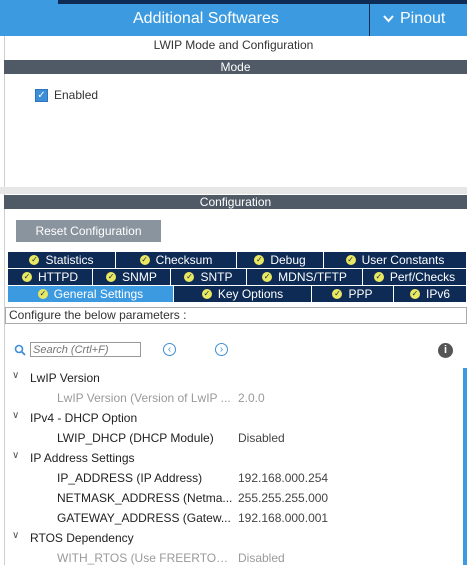 The width and height of the screenshot is (467, 567). I want to click on tab-httpd: ✓ HTTPD, so click(50, 277).